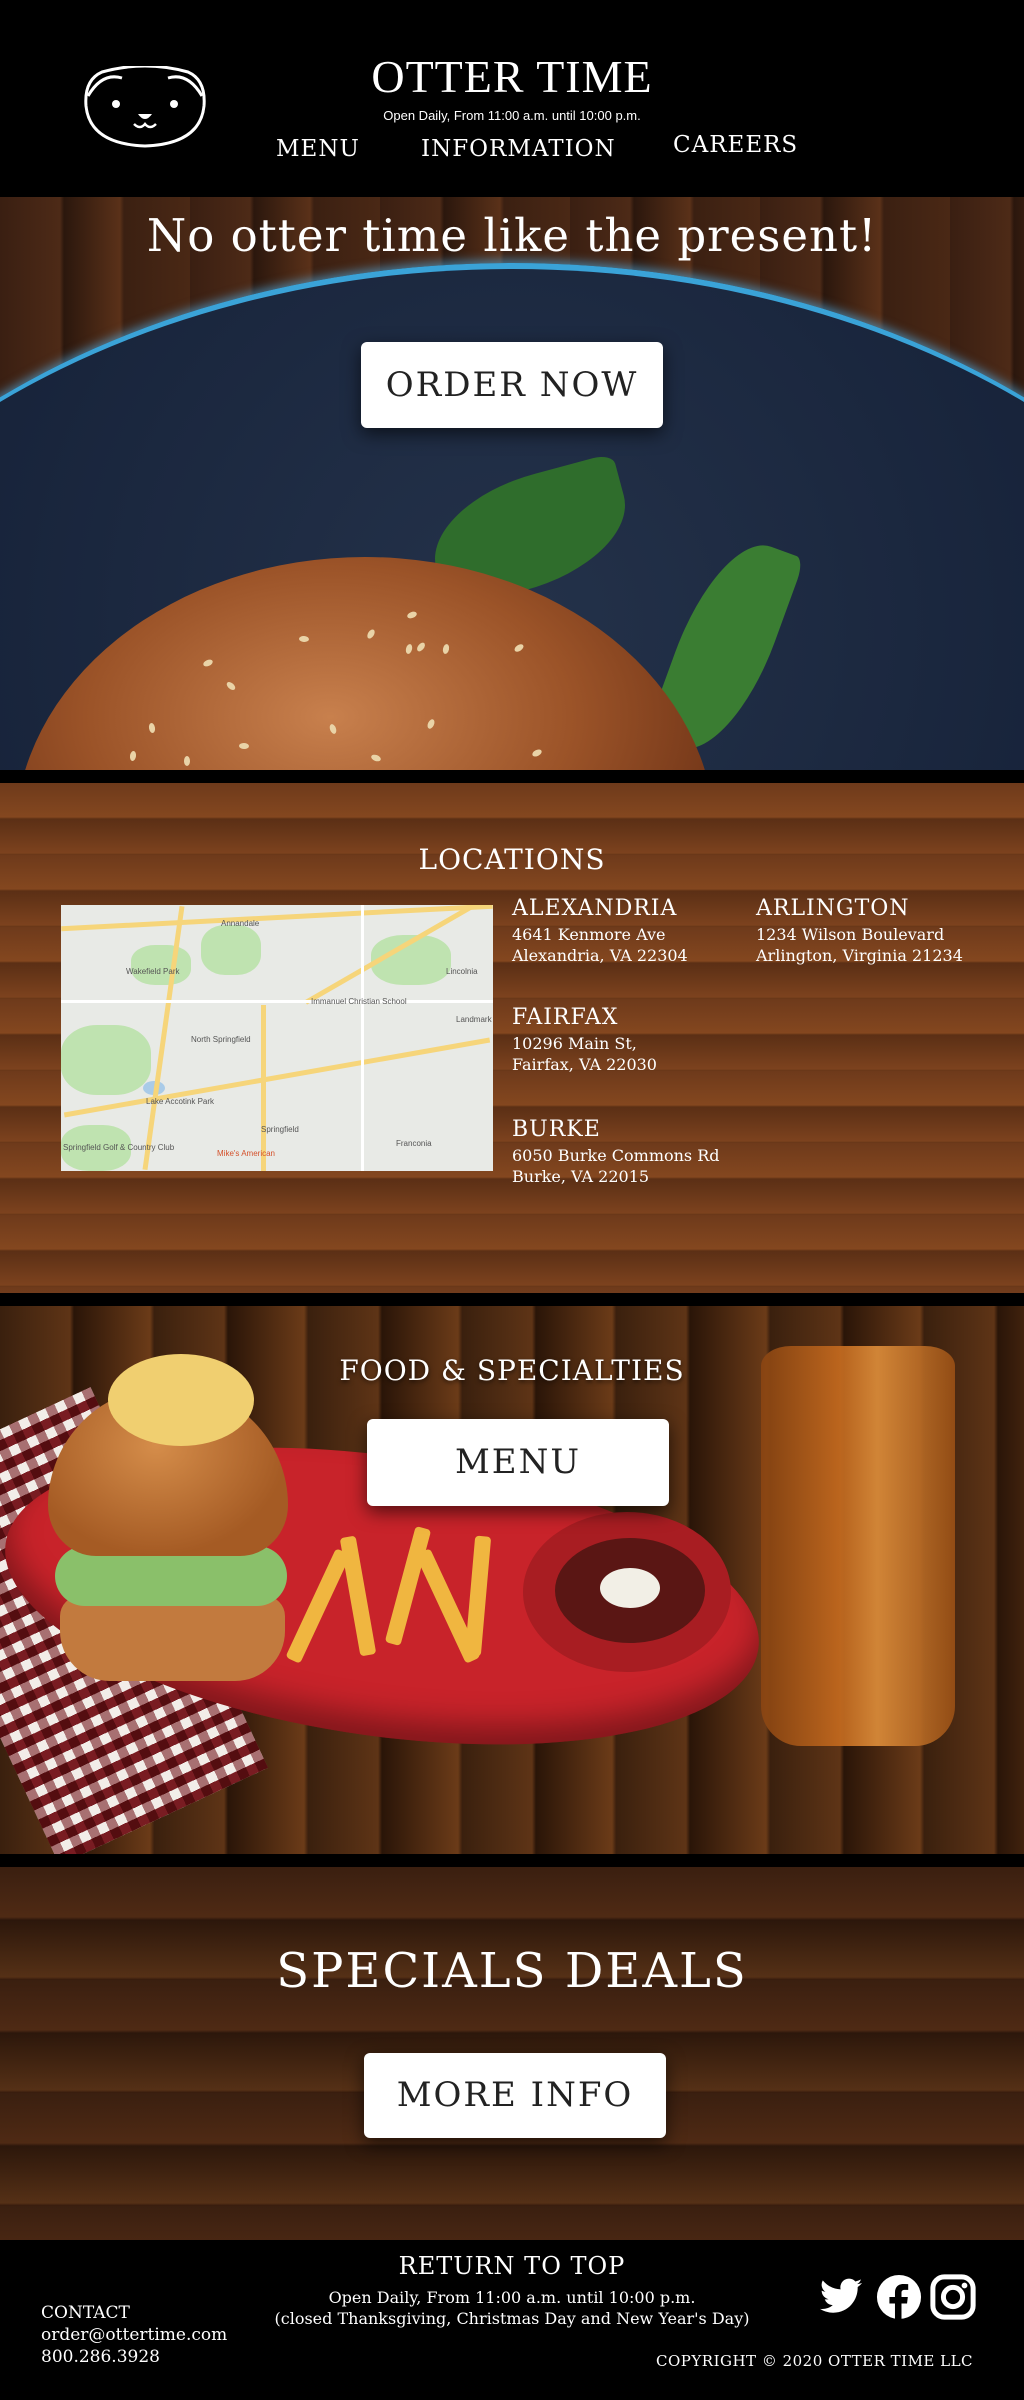 Image resolution: width=1024 pixels, height=2400 pixels. I want to click on map-label: Lincolnia, so click(462, 971).